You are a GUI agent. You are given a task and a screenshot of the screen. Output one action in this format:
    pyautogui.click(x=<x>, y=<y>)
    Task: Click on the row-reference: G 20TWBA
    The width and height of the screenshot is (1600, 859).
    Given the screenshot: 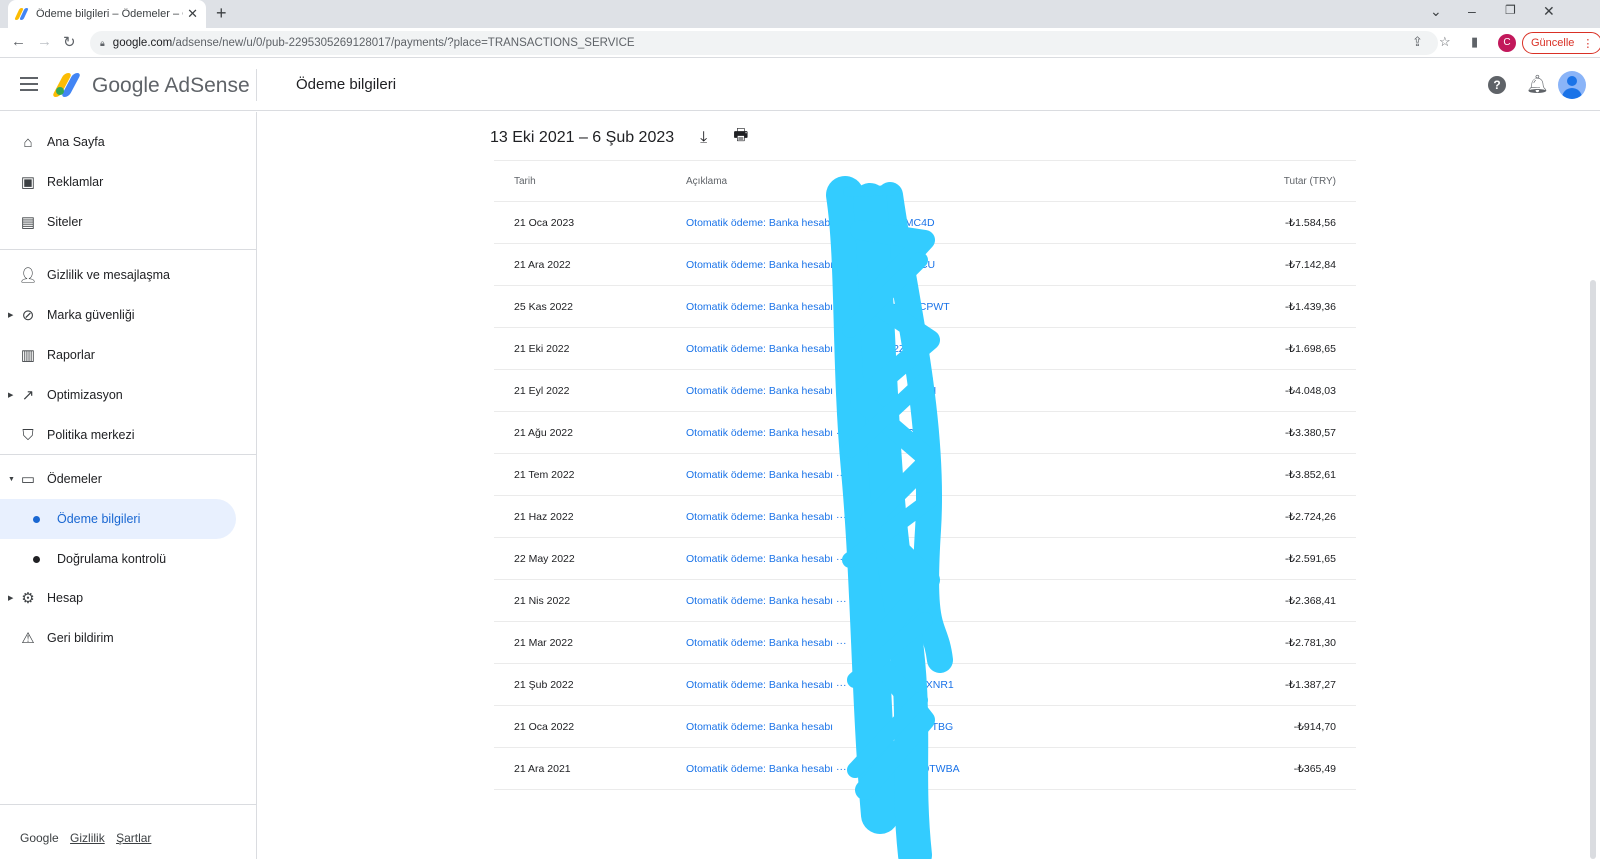 What is the action you would take?
    pyautogui.click(x=933, y=768)
    